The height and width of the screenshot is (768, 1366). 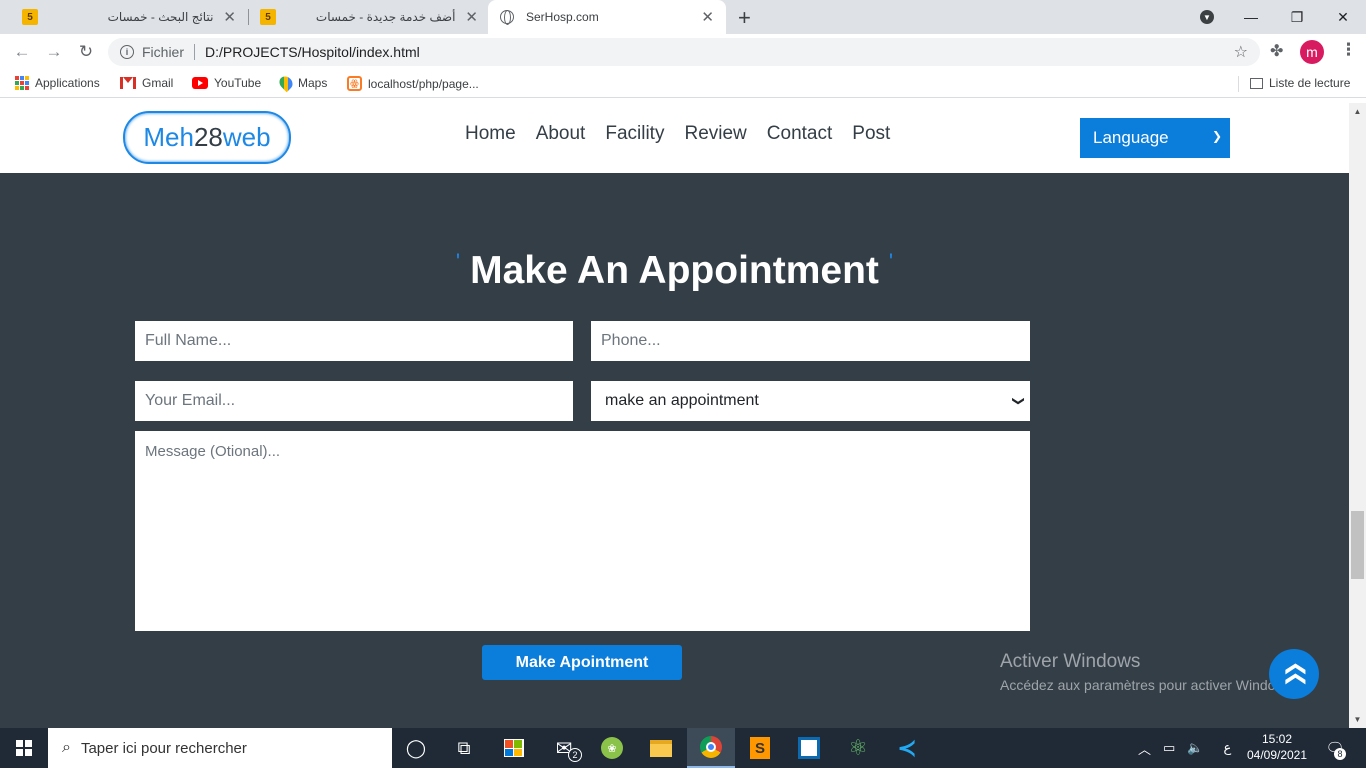 What do you see at coordinates (1256, 83) in the screenshot?
I see `reading-list-icon` at bounding box center [1256, 83].